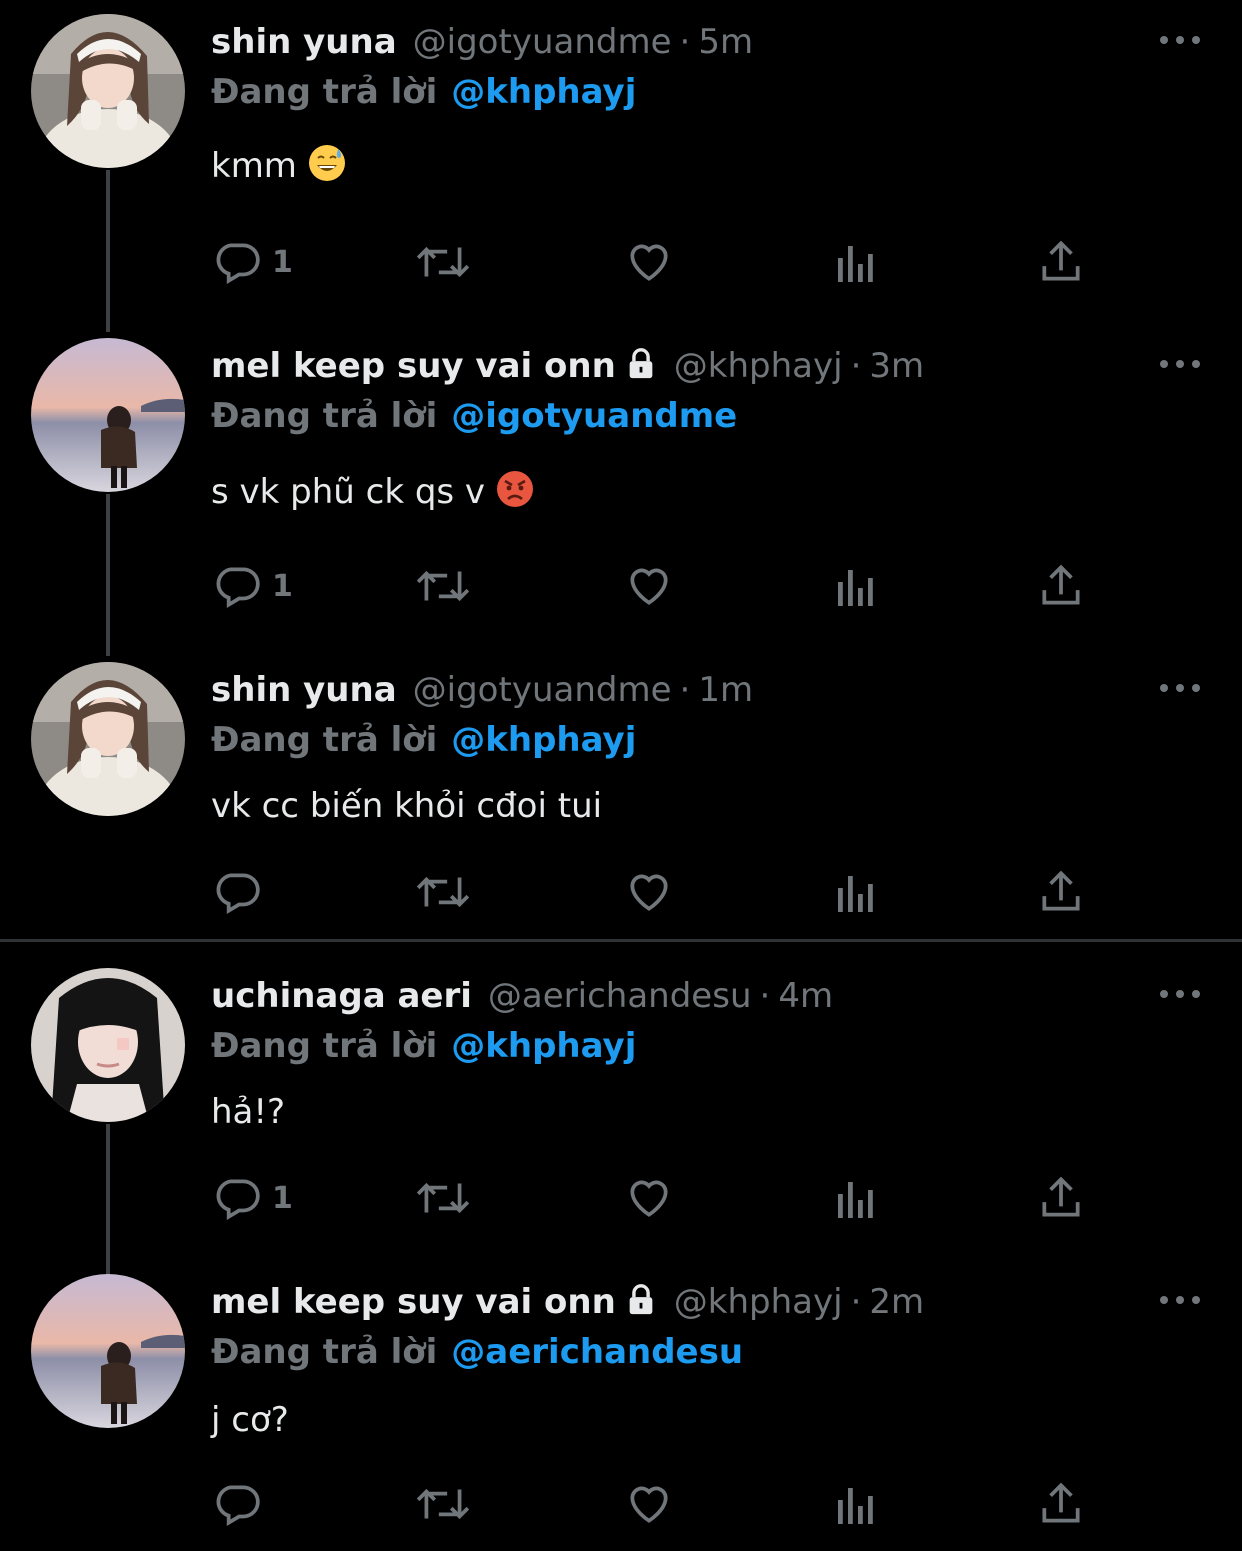 This screenshot has width=1242, height=1551. What do you see at coordinates (341, 996) in the screenshot?
I see `display-name: uchinaga aeri` at bounding box center [341, 996].